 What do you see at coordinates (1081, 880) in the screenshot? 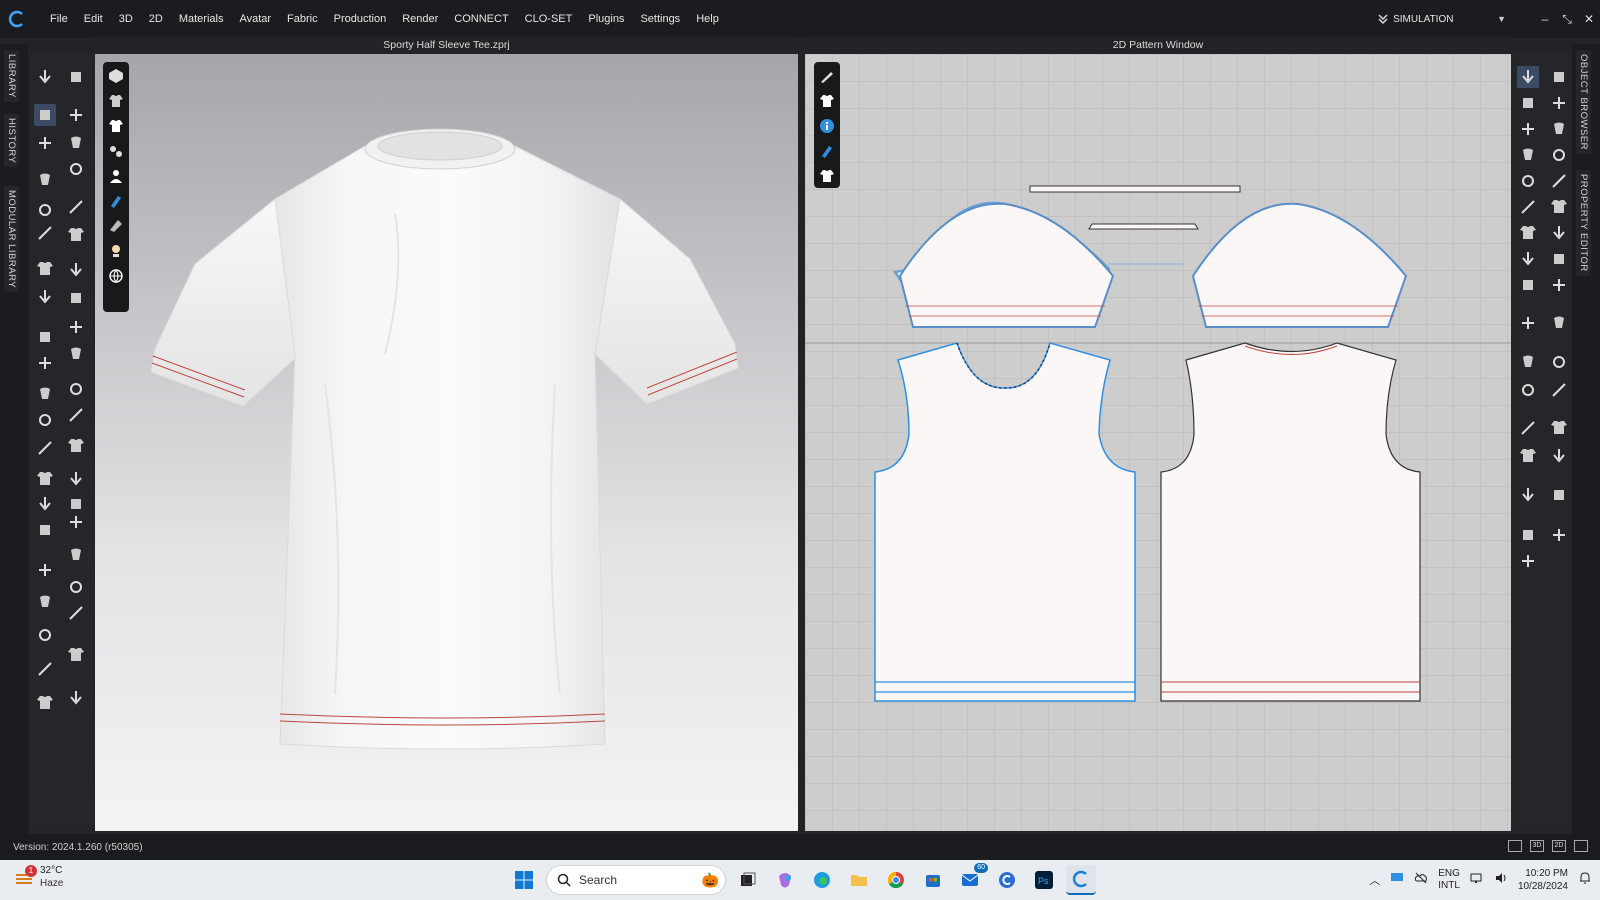
I see `clo3d-active-icon` at bounding box center [1081, 880].